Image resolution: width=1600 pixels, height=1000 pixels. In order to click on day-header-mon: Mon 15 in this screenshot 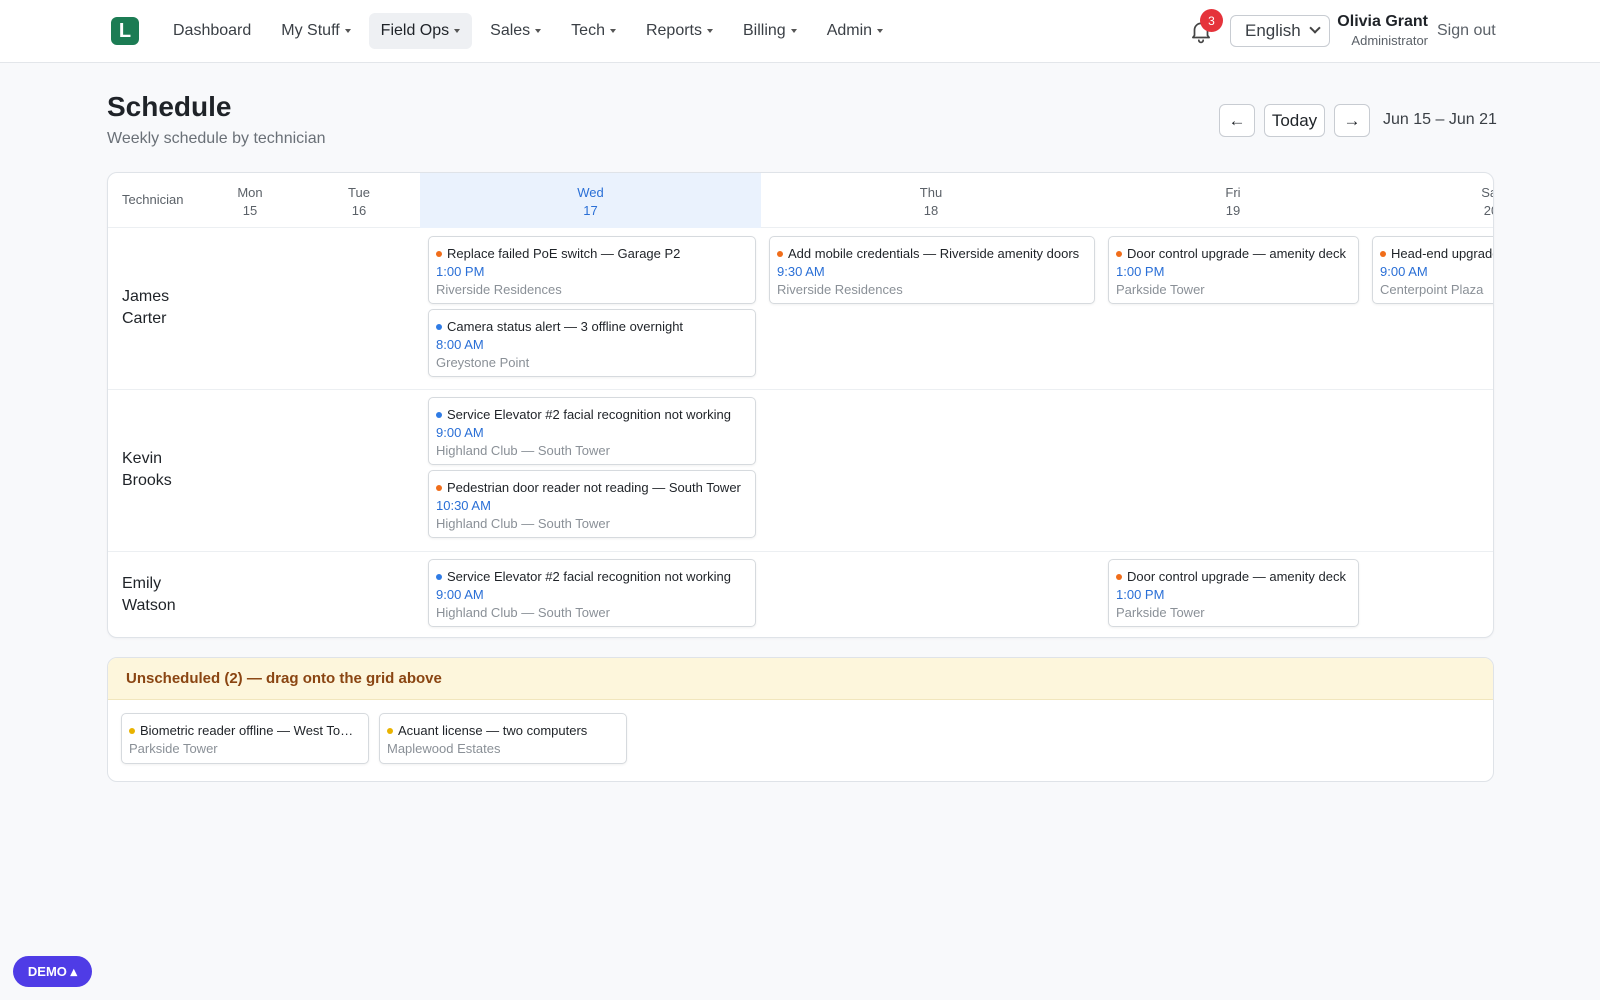, I will do `click(250, 200)`.